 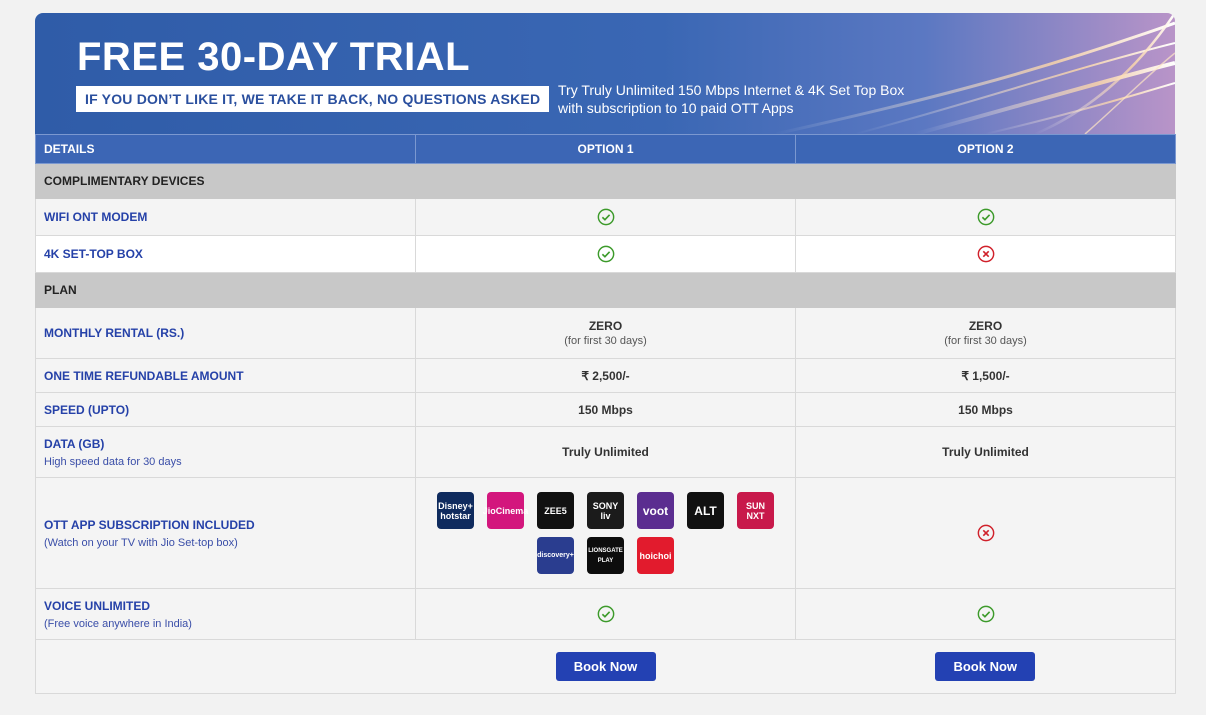 I want to click on book-now-option-1-button: Book Now, so click(x=605, y=666).